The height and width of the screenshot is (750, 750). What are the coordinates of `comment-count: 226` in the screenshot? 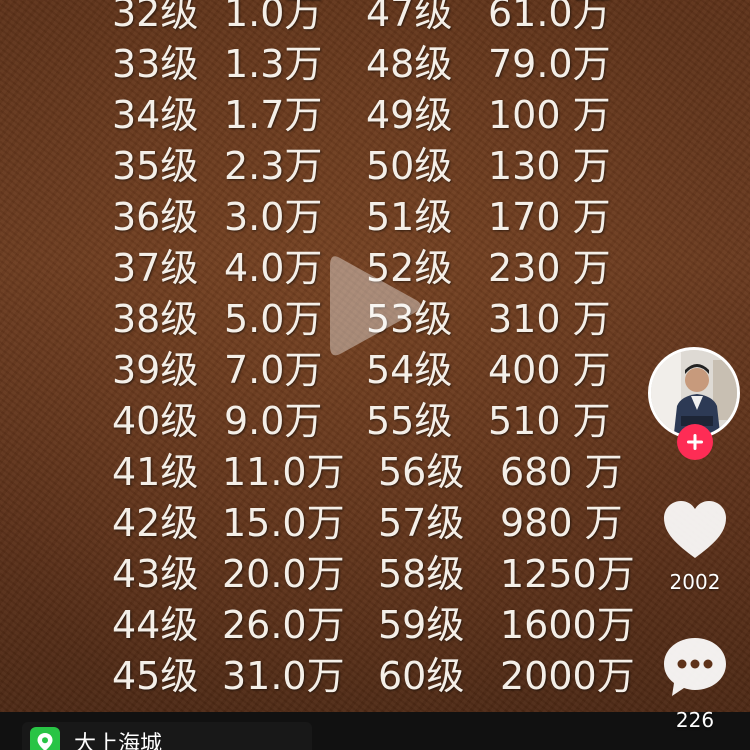 It's located at (695, 720).